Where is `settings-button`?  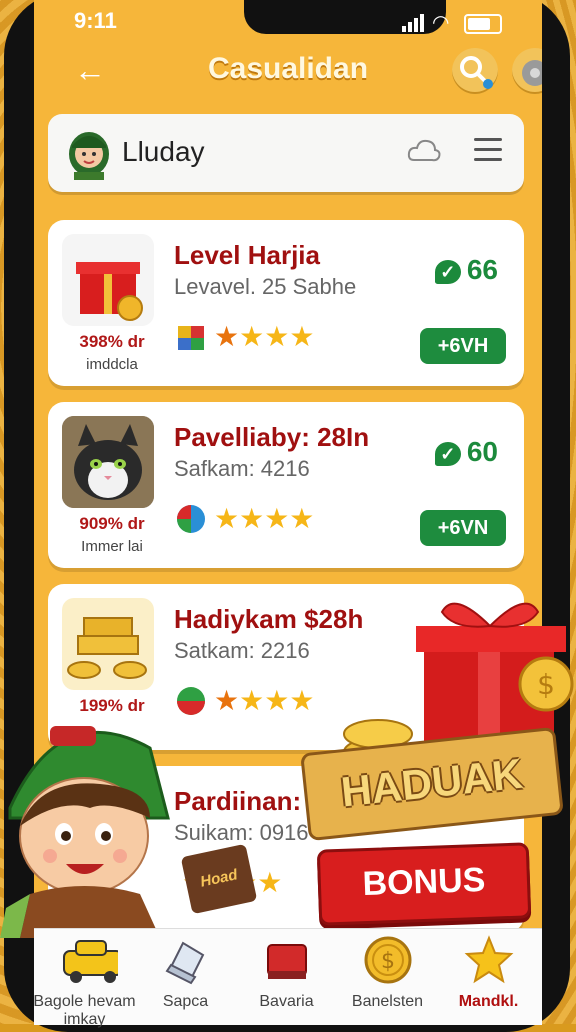
settings-button is located at coordinates (527, 71).